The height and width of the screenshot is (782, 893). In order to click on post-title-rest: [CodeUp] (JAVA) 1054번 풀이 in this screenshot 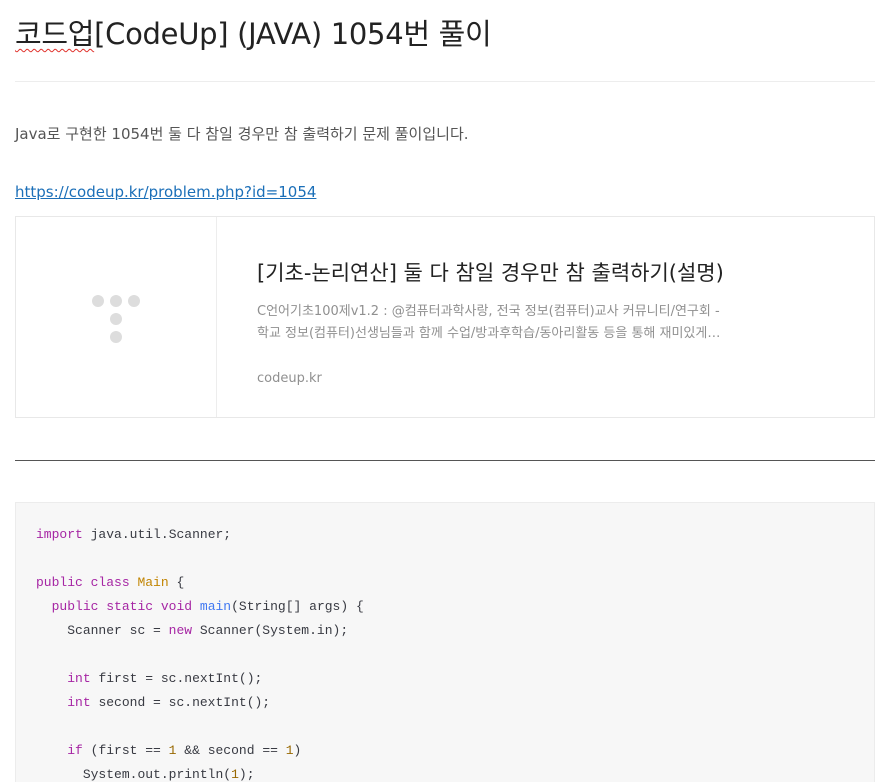, I will do `click(293, 34)`.